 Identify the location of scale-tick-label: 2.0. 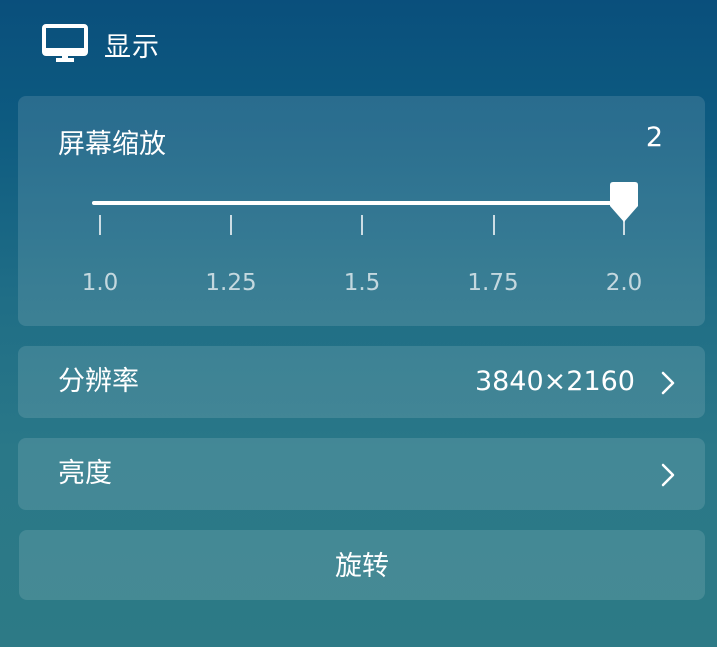
(624, 283).